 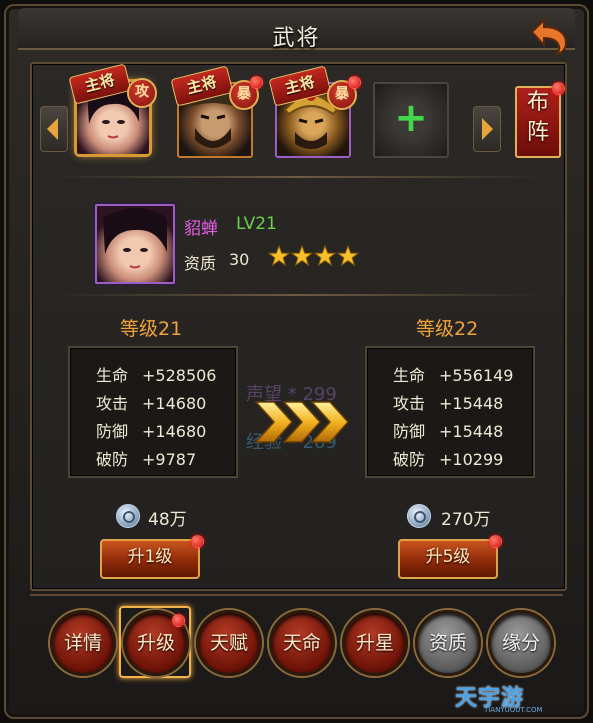 What do you see at coordinates (447, 329) in the screenshot?
I see `next-level-title: 等级22` at bounding box center [447, 329].